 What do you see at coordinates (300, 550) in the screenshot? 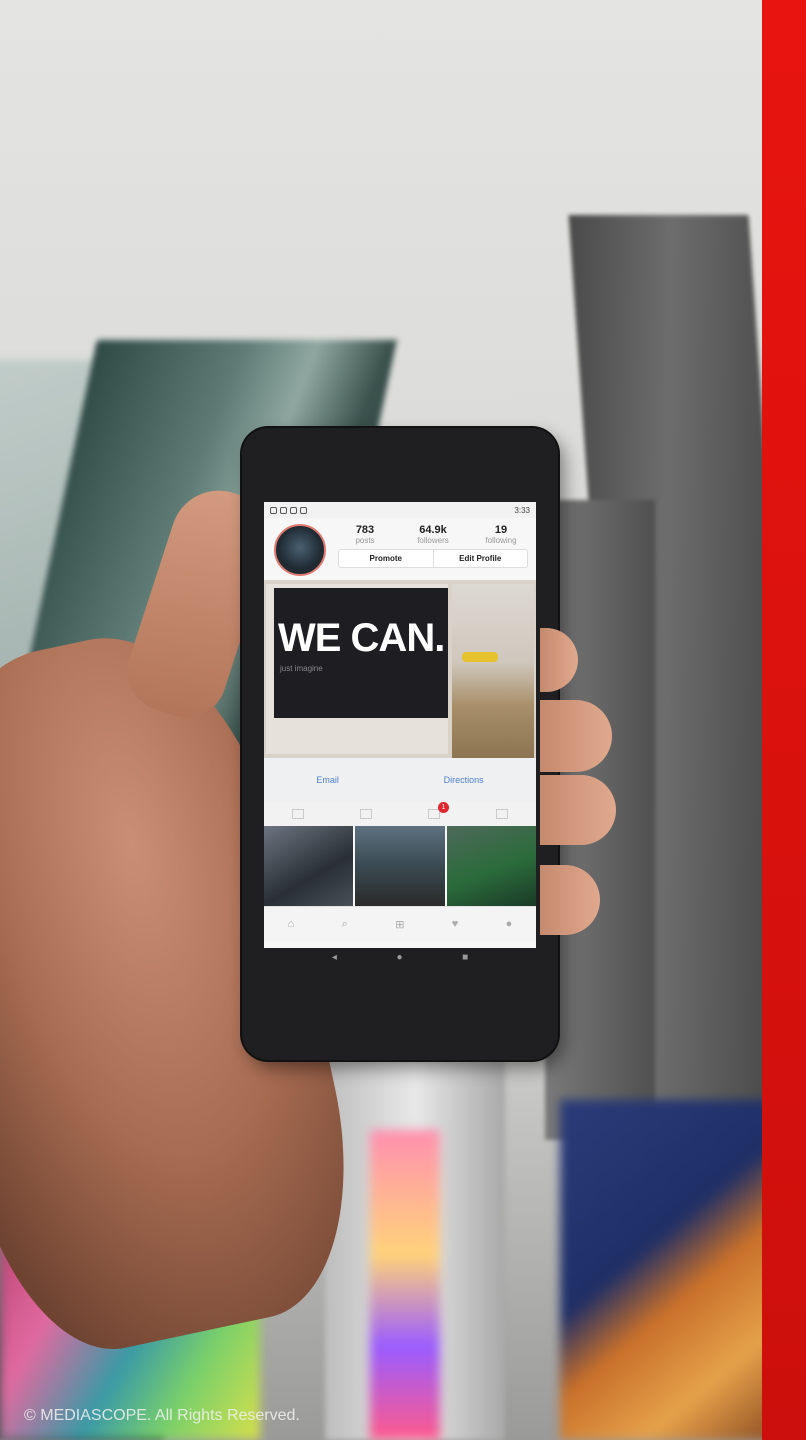
I see `avatar` at bounding box center [300, 550].